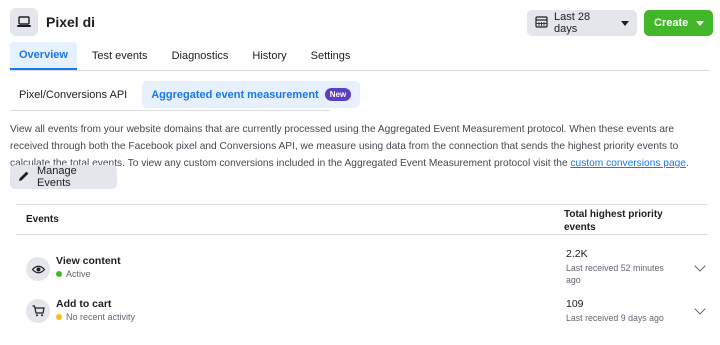 The height and width of the screenshot is (345, 720). I want to click on event-status: Active, so click(73, 274).